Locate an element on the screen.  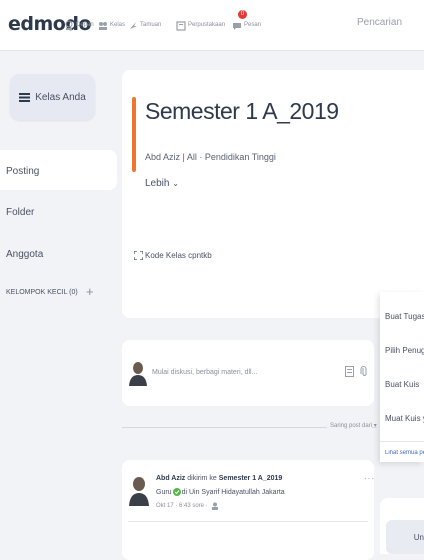
see-all-link: Lihat semua peluang is located at coordinates (404, 453).